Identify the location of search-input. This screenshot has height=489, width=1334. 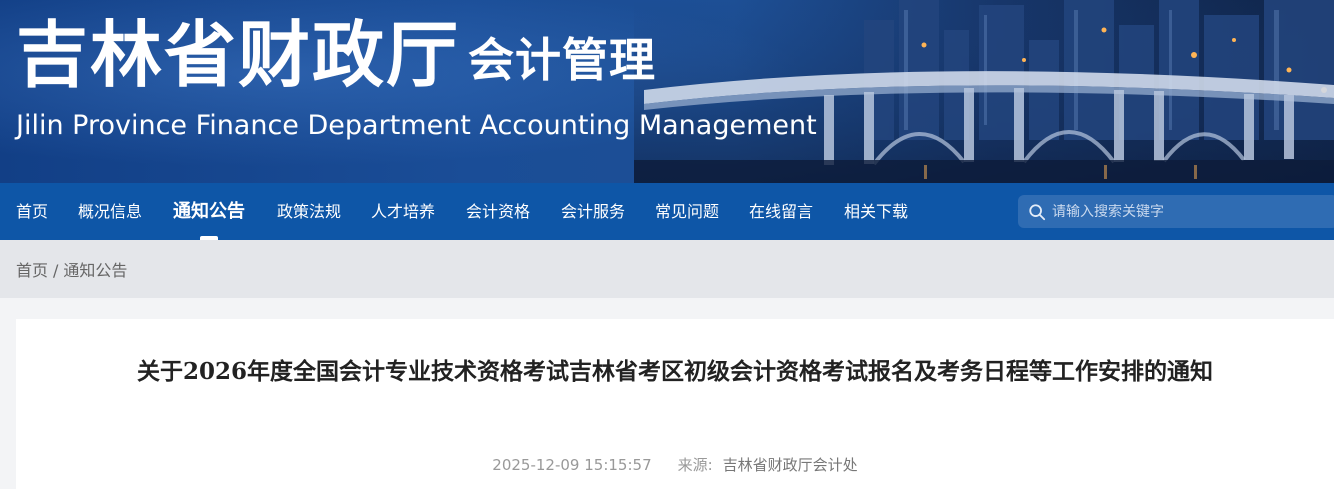
(1192, 211).